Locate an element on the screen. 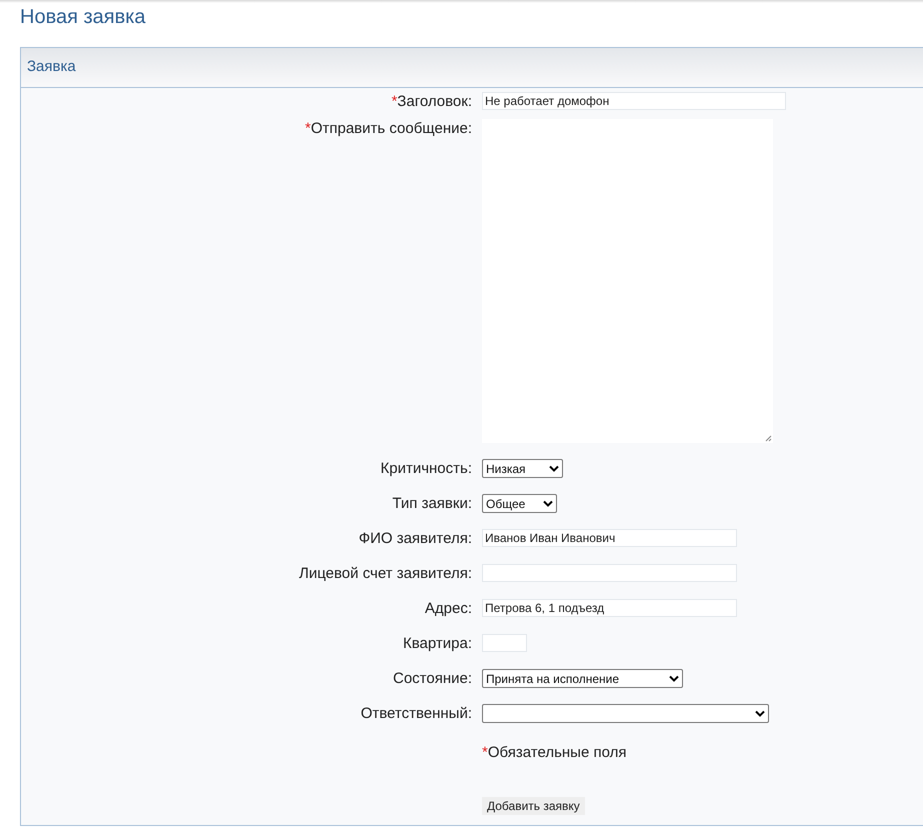 This screenshot has width=923, height=834. text-field: Не работает домофон is located at coordinates (634, 101).